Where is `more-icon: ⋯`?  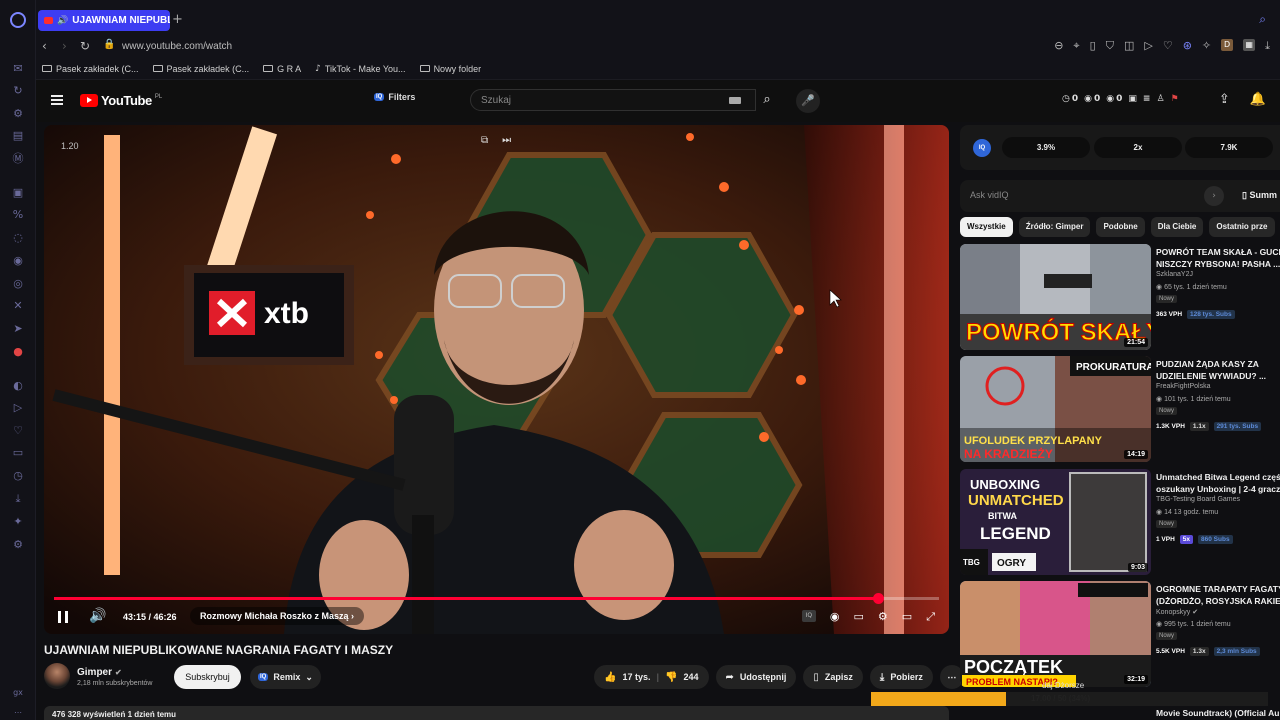
more-icon: ⋯ is located at coordinates (18, 713).